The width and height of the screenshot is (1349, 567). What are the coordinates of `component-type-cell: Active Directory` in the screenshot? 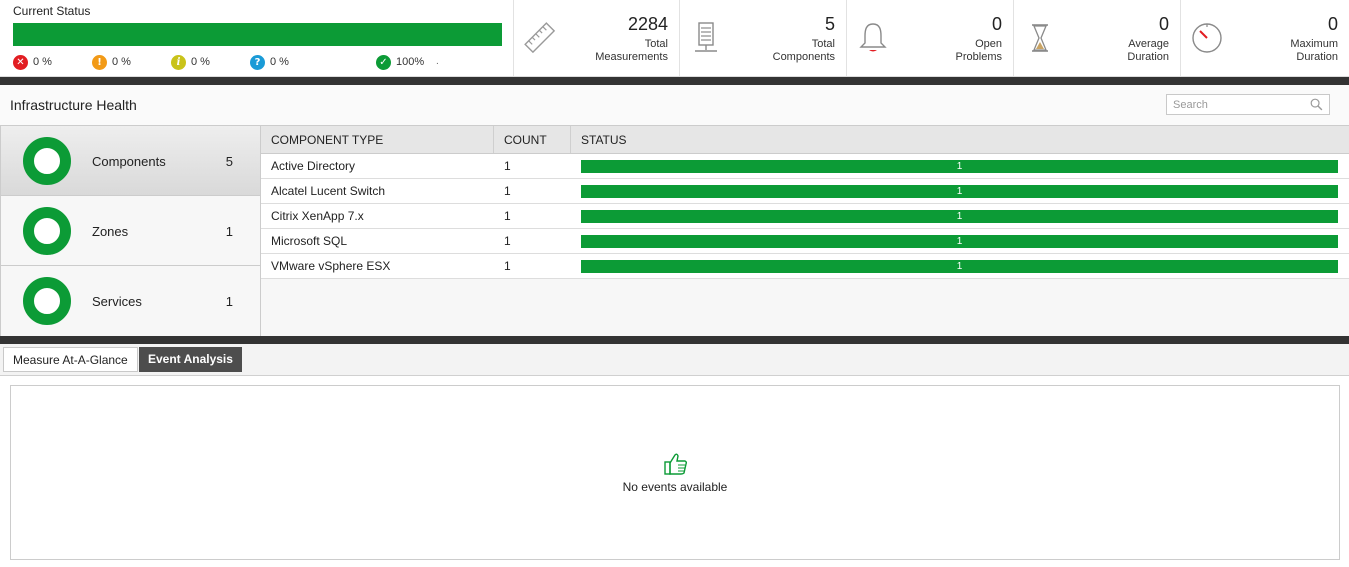 It's located at (313, 166).